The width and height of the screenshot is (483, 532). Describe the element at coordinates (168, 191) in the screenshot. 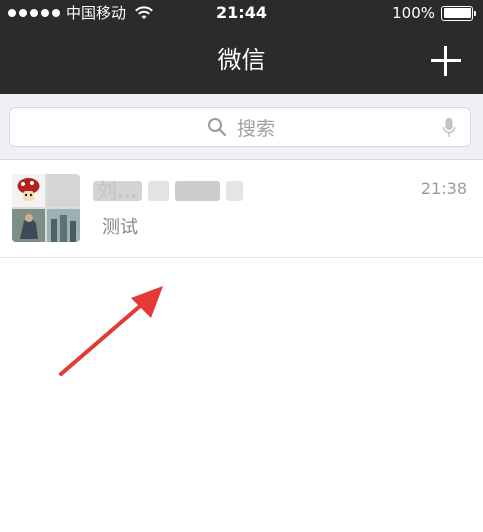

I see `blurred-name-overlay` at that location.